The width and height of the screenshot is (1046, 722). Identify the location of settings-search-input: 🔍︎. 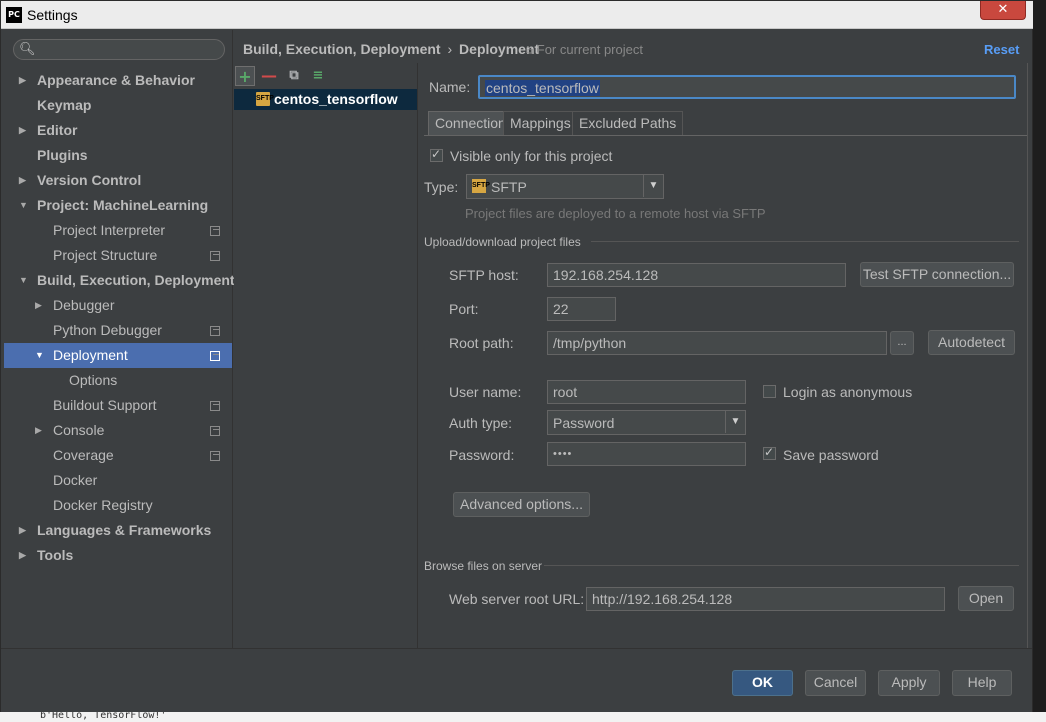
(119, 49).